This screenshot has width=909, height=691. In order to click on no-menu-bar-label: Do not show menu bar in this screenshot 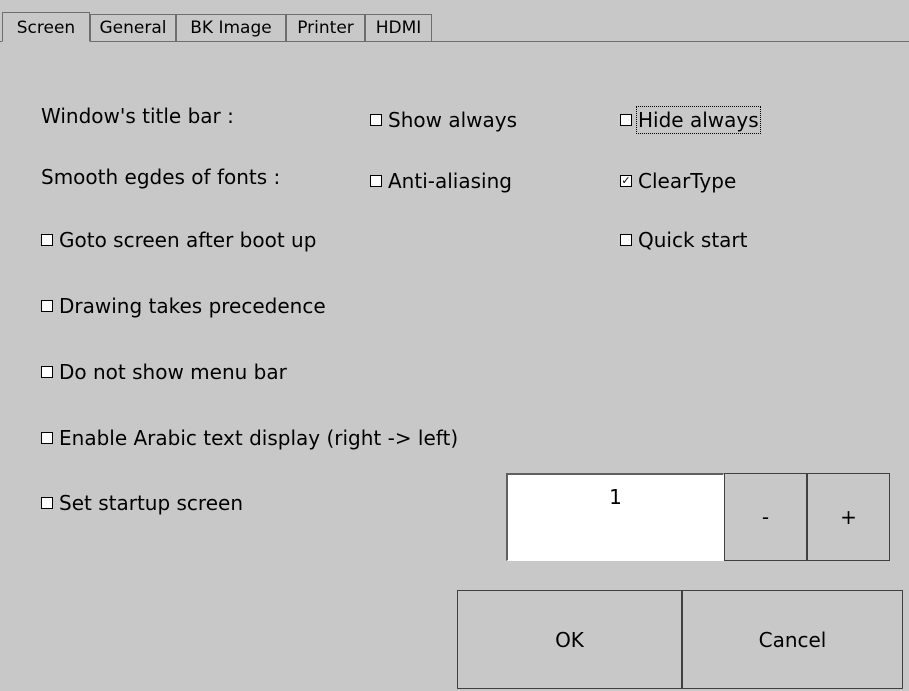, I will do `click(173, 372)`.